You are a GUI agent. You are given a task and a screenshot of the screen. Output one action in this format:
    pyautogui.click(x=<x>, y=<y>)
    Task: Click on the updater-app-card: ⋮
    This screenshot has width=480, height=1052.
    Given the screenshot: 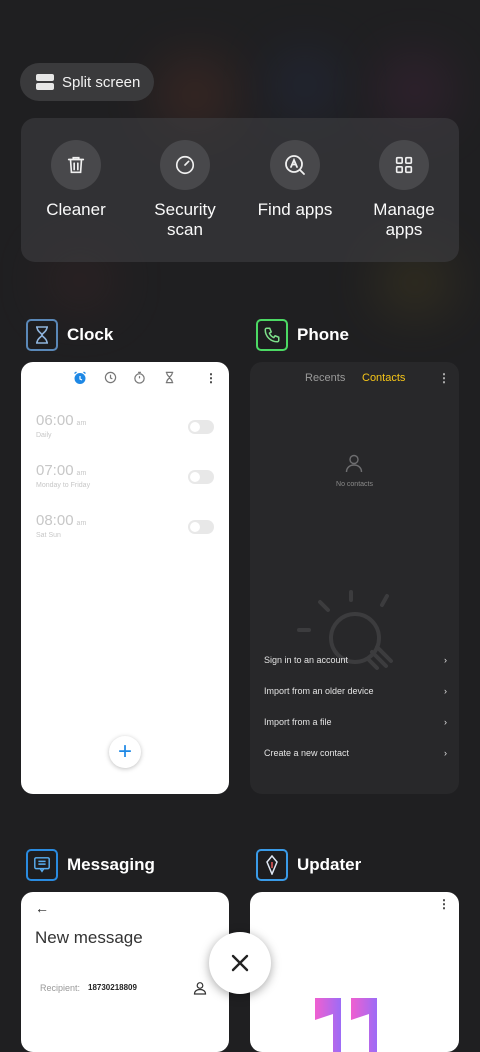 What is the action you would take?
    pyautogui.click(x=354, y=972)
    